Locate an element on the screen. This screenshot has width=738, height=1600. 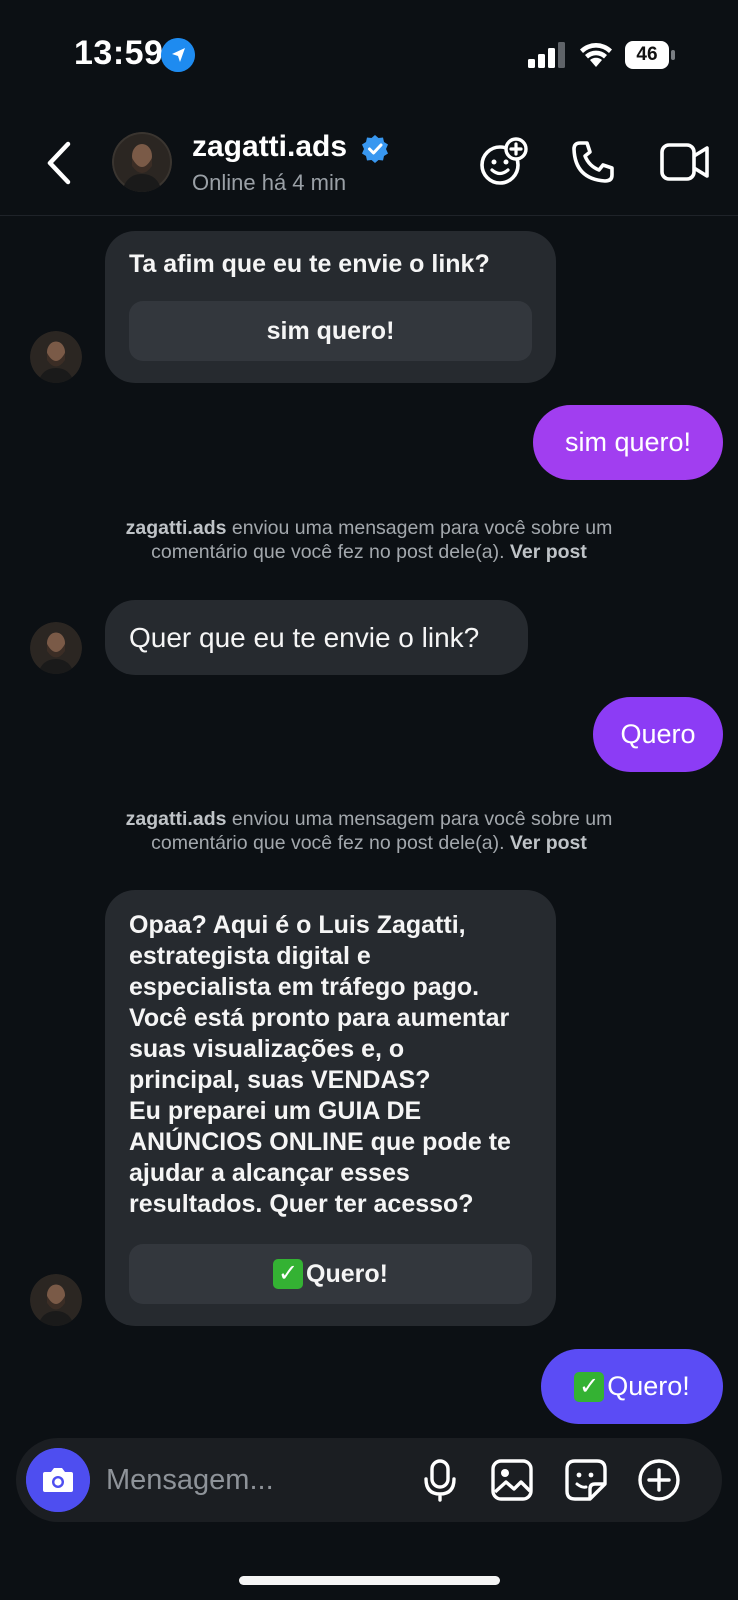
sticker-icon is located at coordinates (586, 1480).